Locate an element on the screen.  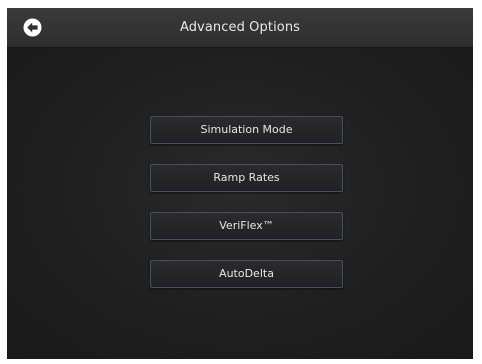
page-title: Advanced Options is located at coordinates (240, 27).